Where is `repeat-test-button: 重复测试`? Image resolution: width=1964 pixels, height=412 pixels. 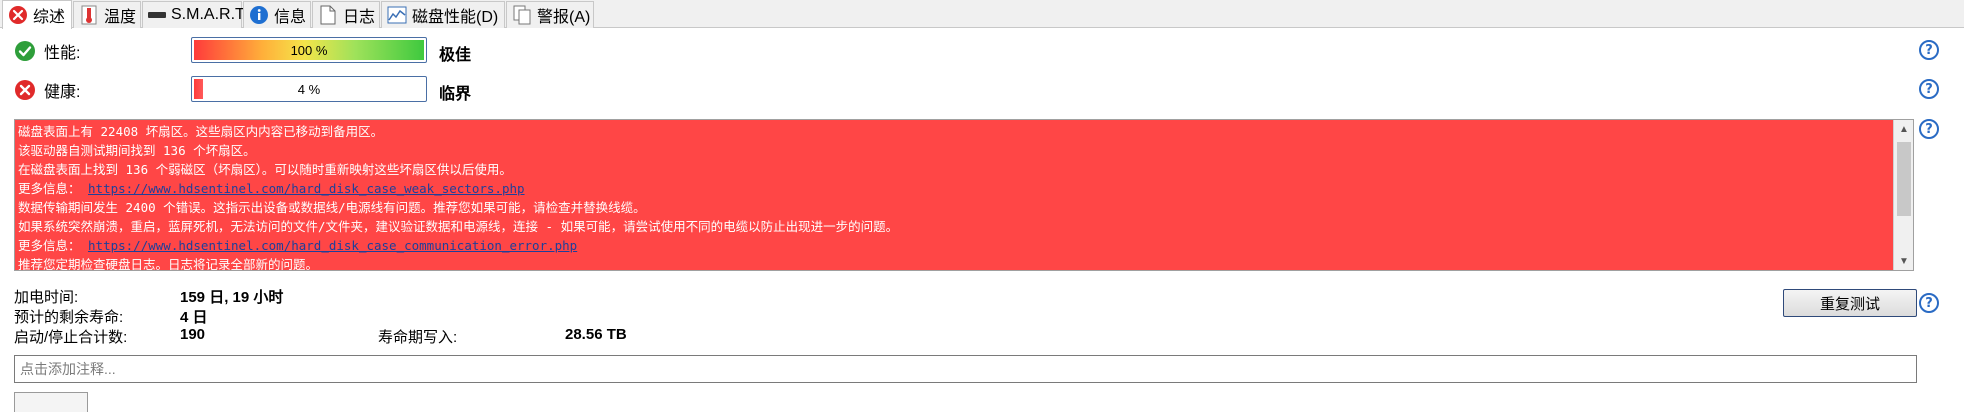 repeat-test-button: 重复测试 is located at coordinates (1850, 303).